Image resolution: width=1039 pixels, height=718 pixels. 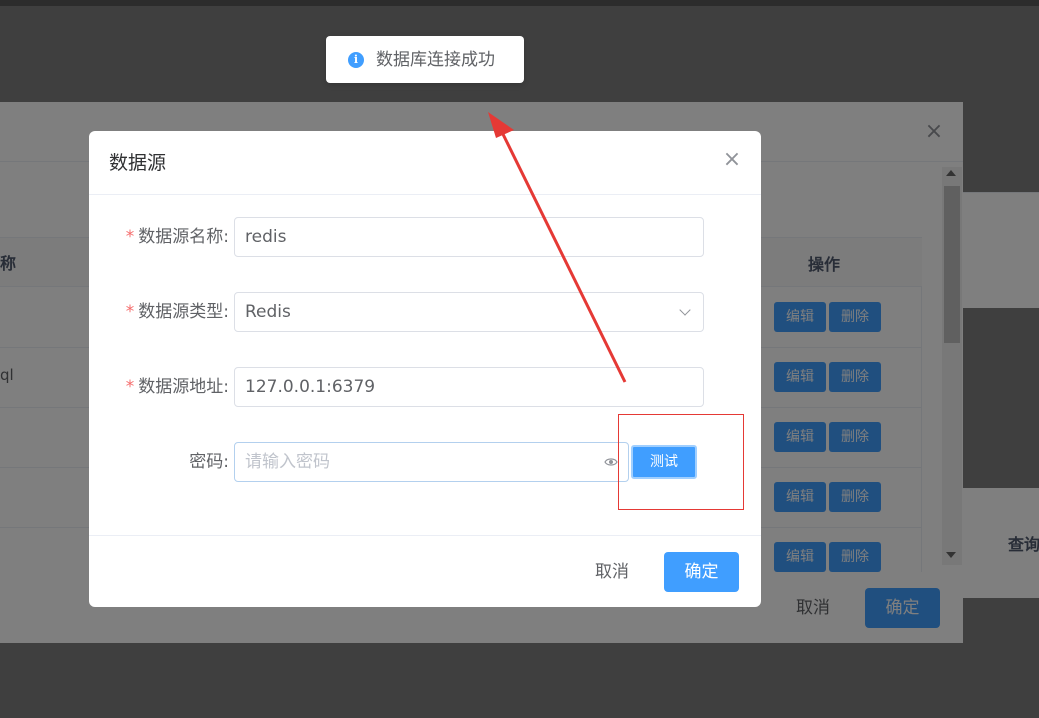 I want to click on address-label-text: 数据源地址:, so click(x=183, y=387).